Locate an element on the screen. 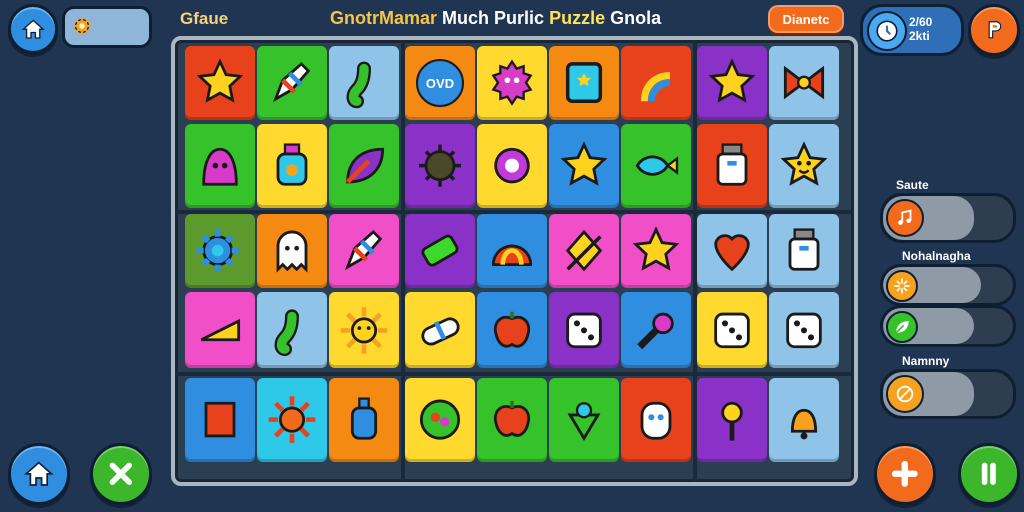  scroll-icon is located at coordinates (220, 420).